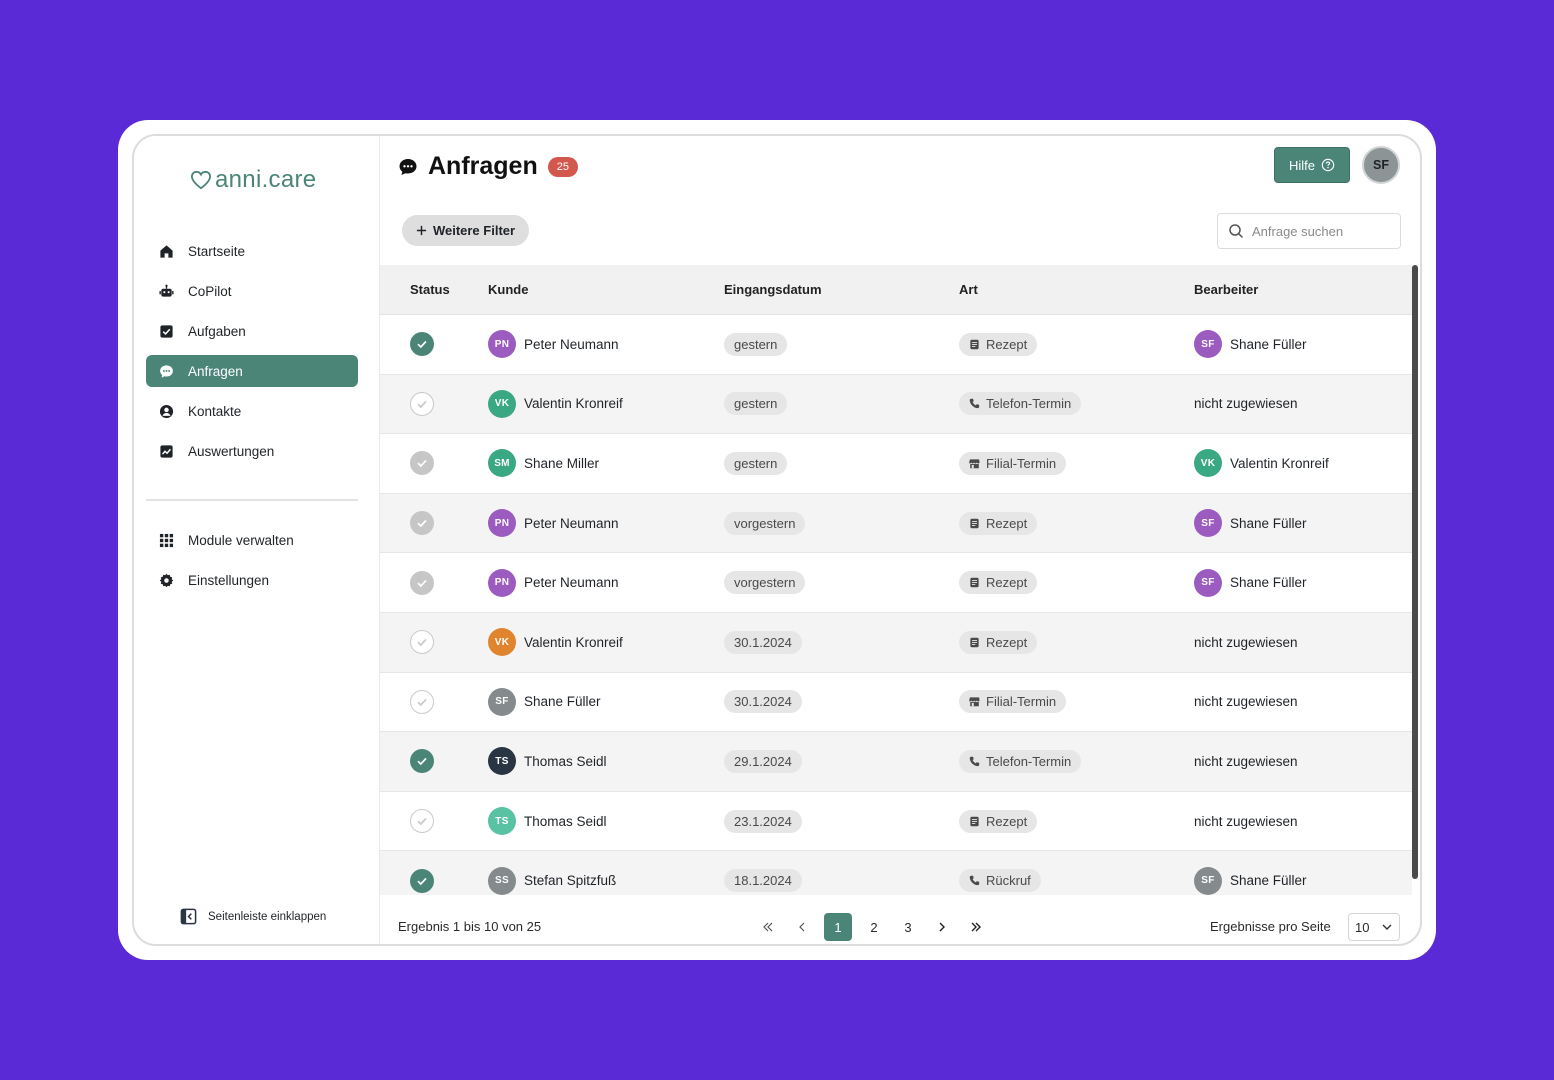  I want to click on column-header-art: Art, so click(1076, 289).